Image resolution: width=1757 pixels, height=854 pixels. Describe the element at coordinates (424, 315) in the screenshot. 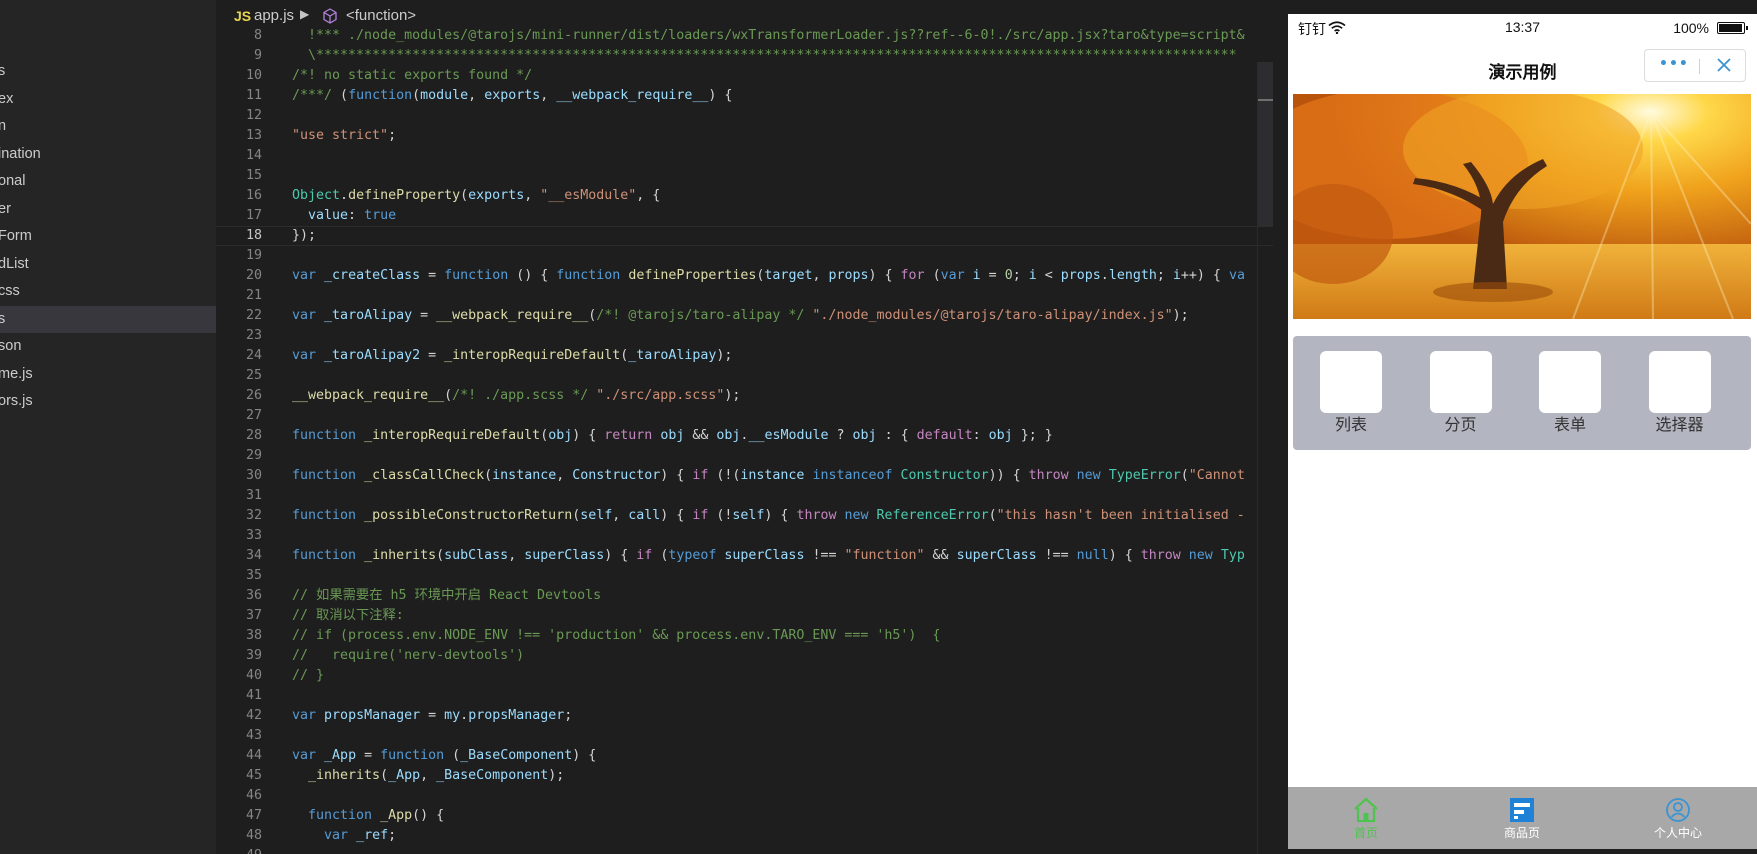

I see `code-token: =` at that location.